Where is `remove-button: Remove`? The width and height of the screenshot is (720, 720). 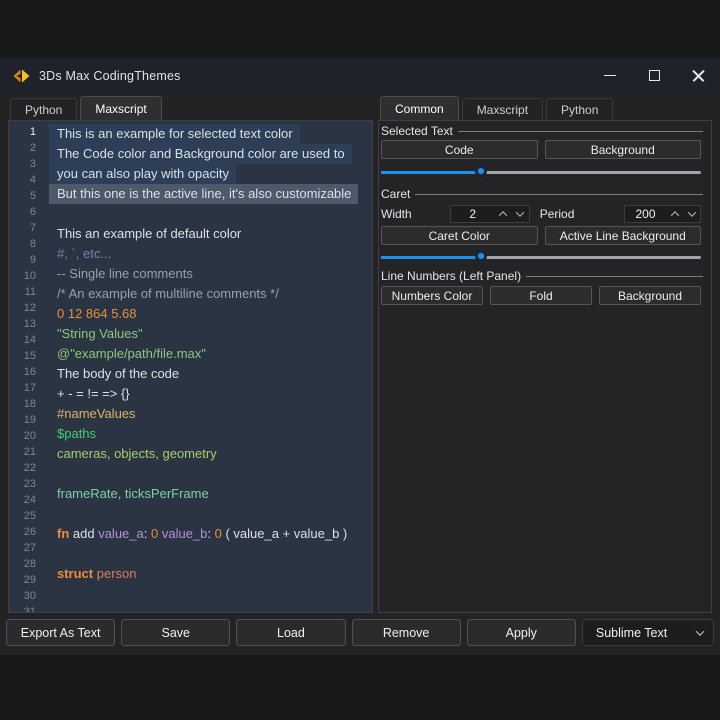
remove-button: Remove is located at coordinates (406, 632).